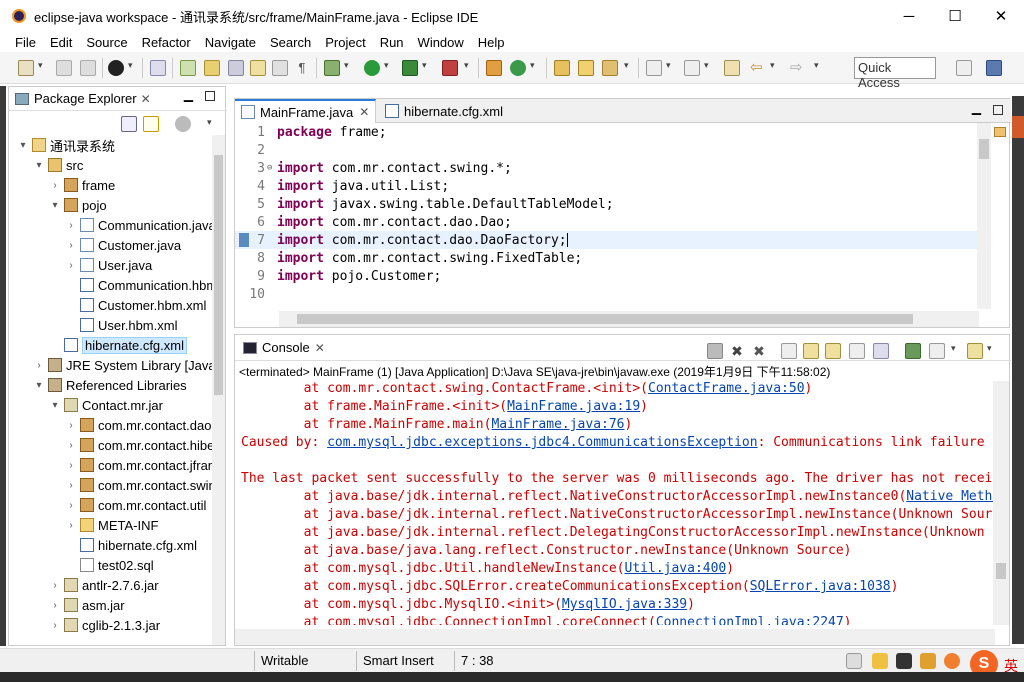 The height and width of the screenshot is (682, 1024). What do you see at coordinates (789, 351) in the screenshot?
I see `clear-console-icon` at bounding box center [789, 351].